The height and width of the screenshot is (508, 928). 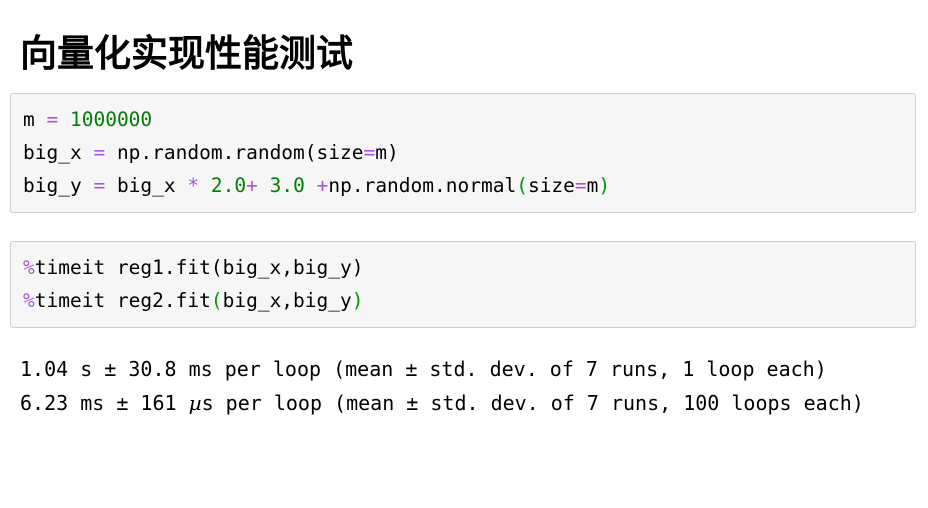 What do you see at coordinates (463, 300) in the screenshot?
I see `code-line: %timeit reg2.fit(big_x,big_y)` at bounding box center [463, 300].